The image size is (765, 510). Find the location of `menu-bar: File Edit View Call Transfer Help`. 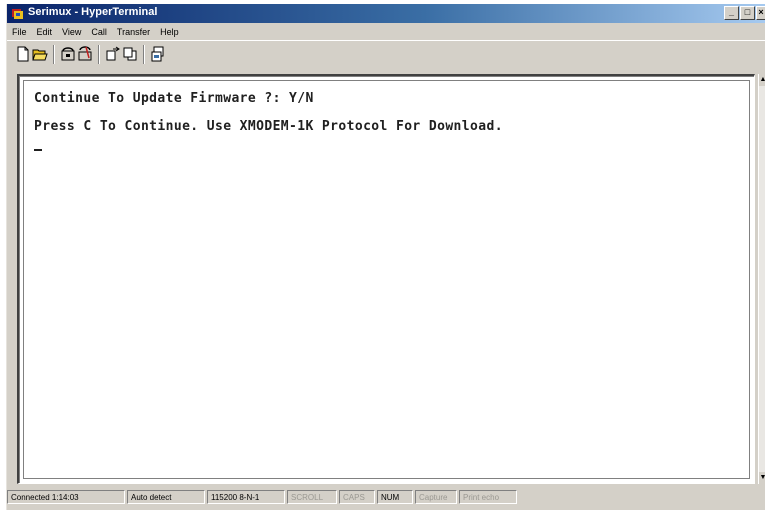

menu-bar: File Edit View Call Transfer Help is located at coordinates (95, 32).